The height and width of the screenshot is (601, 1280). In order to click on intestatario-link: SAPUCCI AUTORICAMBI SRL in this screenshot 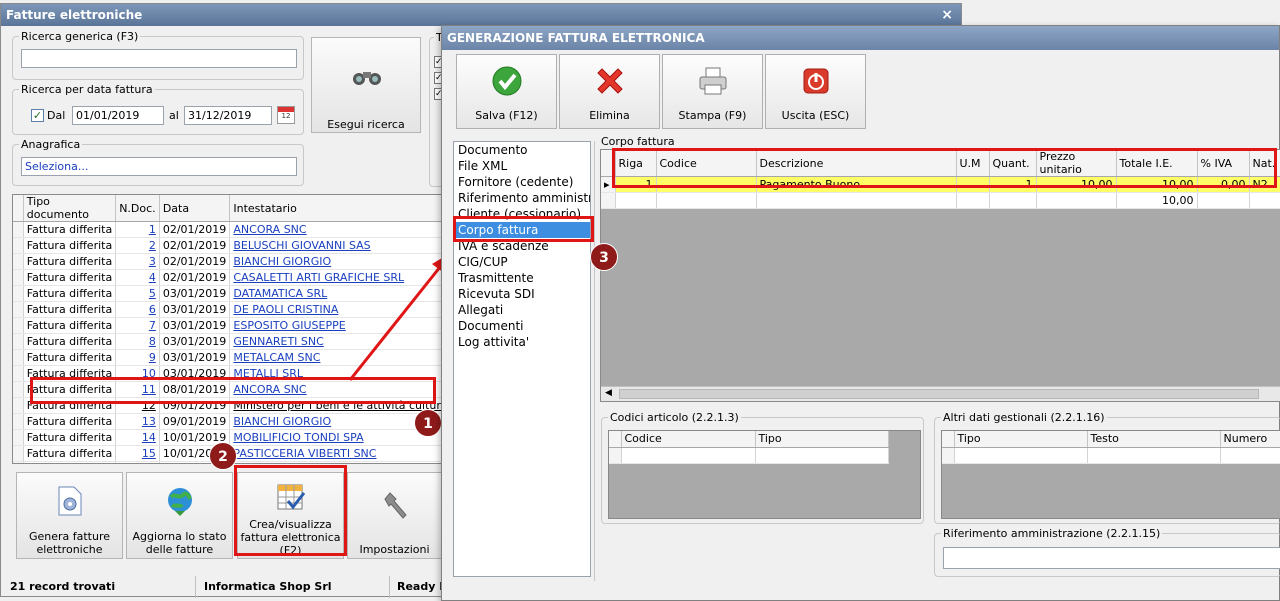, I will do `click(309, 463)`.